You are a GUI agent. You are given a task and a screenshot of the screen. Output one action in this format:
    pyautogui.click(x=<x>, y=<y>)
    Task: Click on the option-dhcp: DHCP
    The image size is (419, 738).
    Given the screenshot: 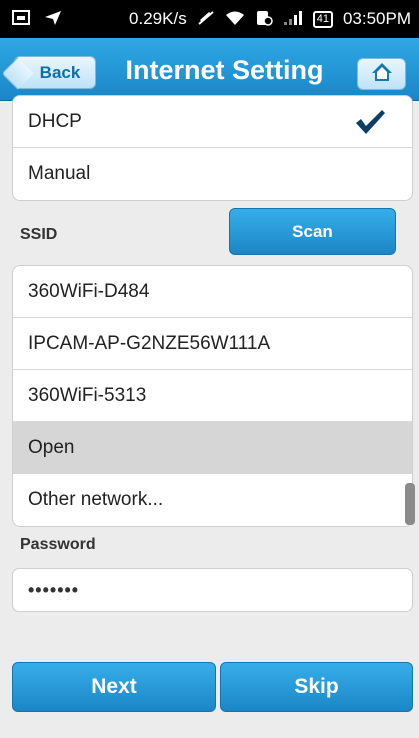 What is the action you would take?
    pyautogui.click(x=212, y=122)
    